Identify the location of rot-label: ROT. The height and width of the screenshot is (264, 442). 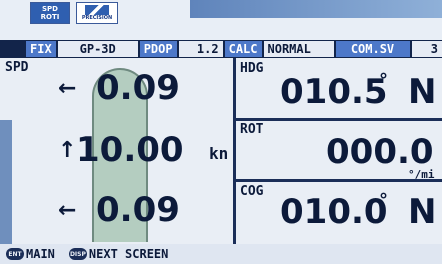
(252, 129).